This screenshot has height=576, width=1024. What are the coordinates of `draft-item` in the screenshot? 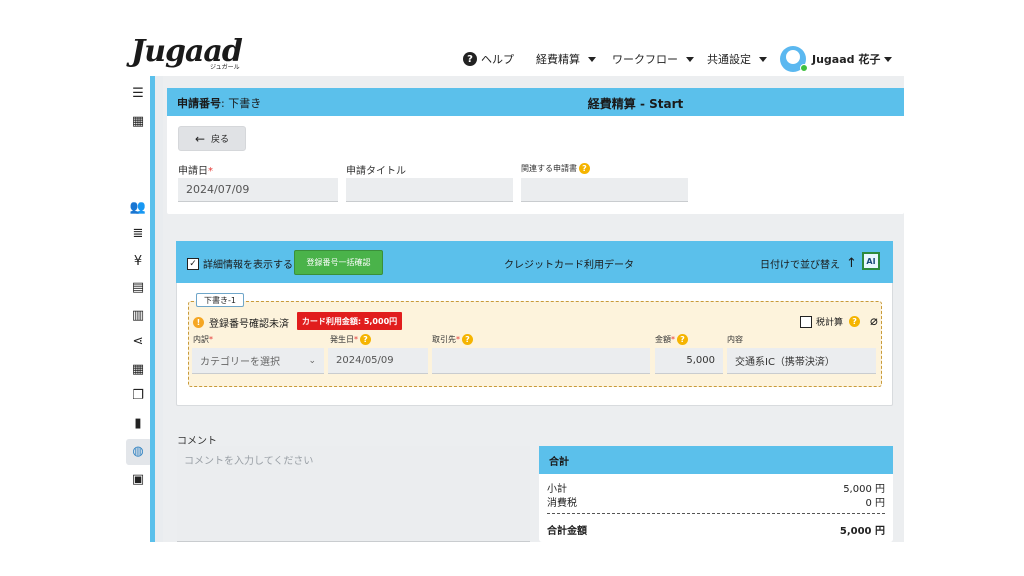 It's located at (535, 344).